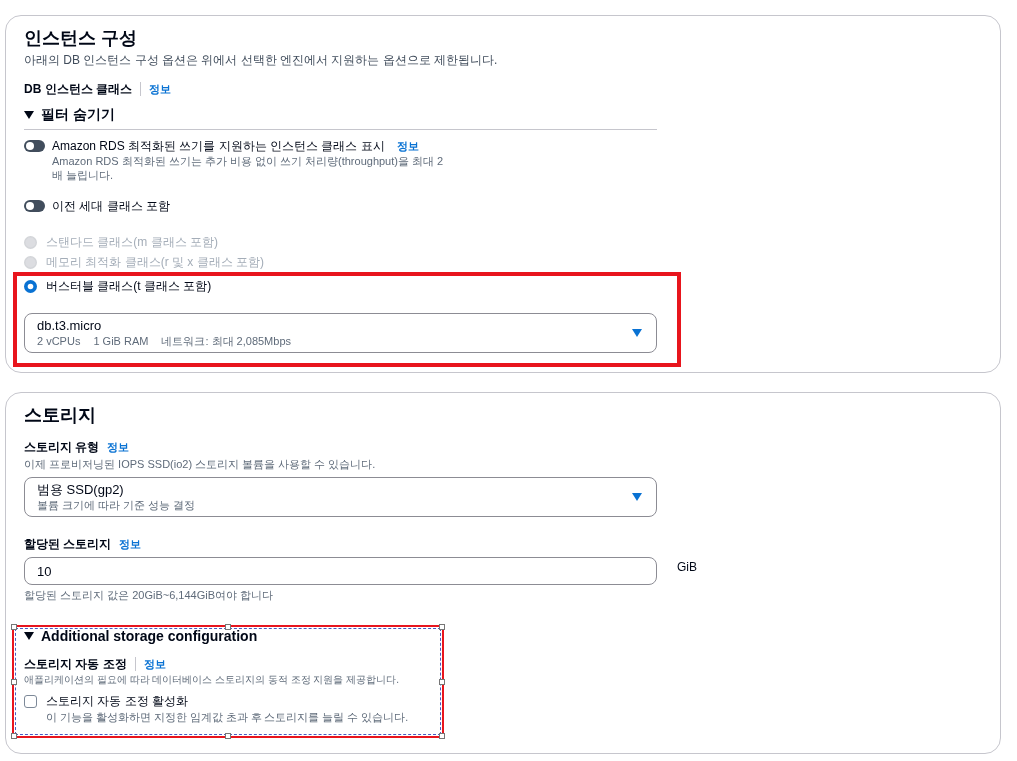 This screenshot has width=1017, height=761. Describe the element at coordinates (81, 490) in the screenshot. I see `select-value: 범용 SSD(gp2)` at that location.